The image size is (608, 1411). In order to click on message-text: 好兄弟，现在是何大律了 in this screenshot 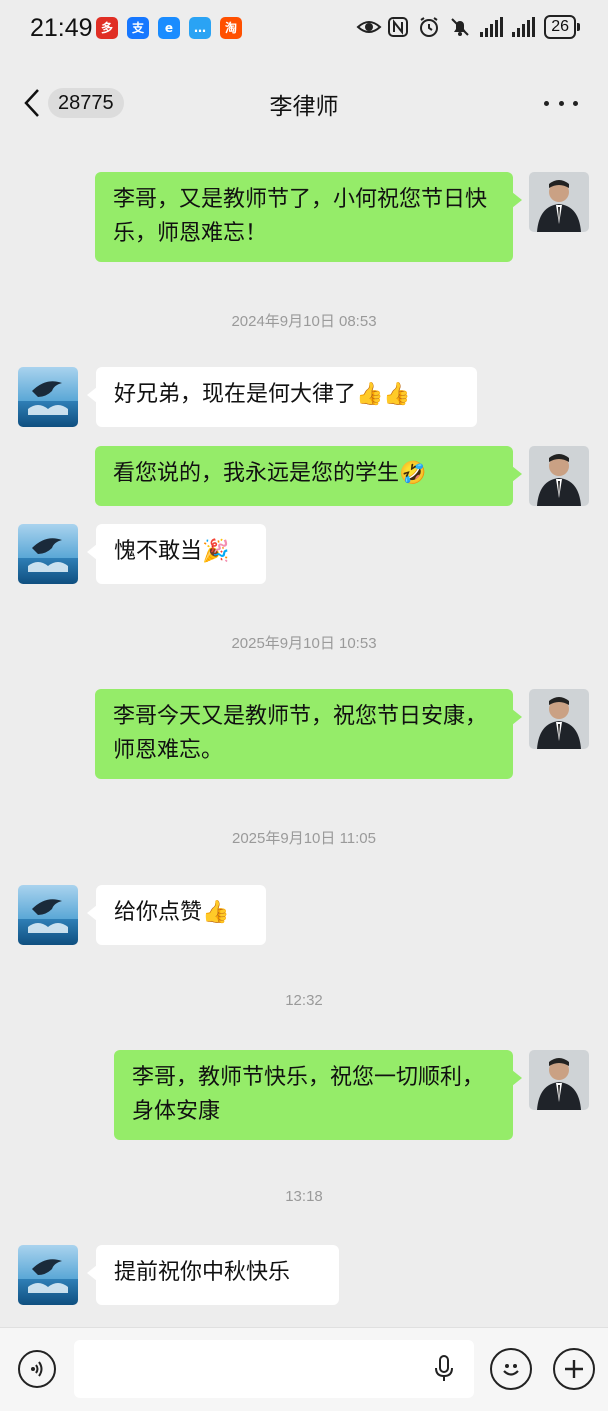, I will do `click(235, 394)`.